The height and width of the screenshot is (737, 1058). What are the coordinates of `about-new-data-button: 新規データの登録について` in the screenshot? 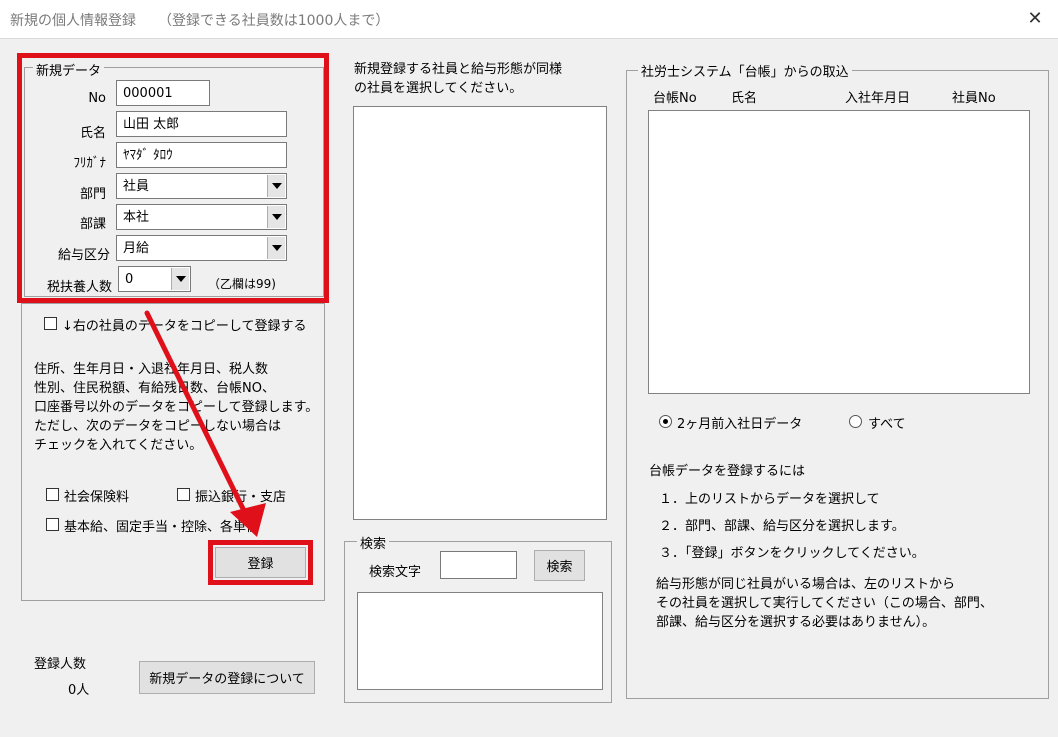 It's located at (227, 677).